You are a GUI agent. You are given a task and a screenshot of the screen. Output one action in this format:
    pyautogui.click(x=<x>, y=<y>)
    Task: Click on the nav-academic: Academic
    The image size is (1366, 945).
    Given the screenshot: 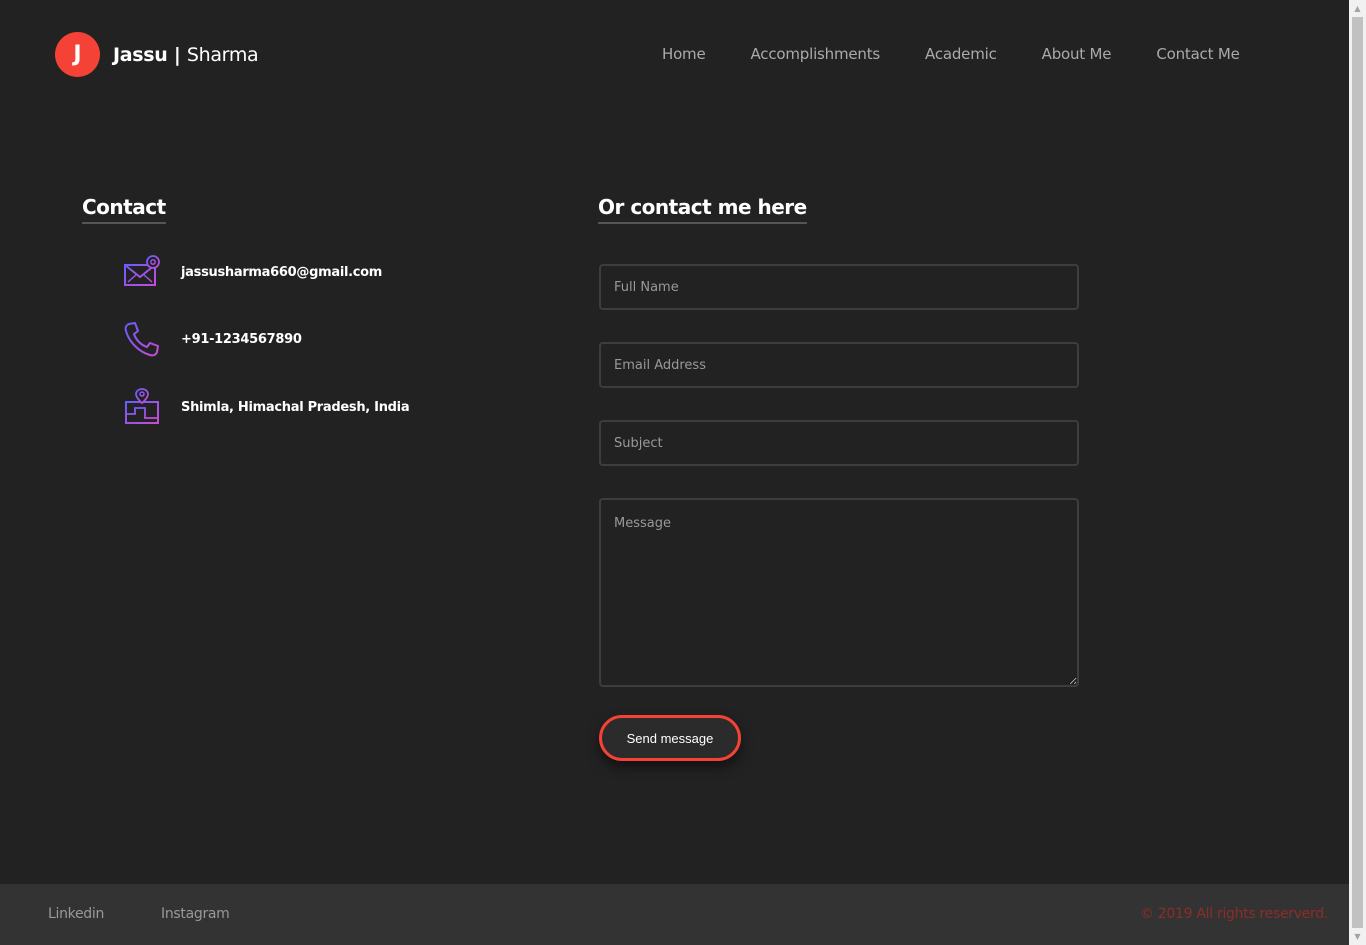 What is the action you would take?
    pyautogui.click(x=961, y=54)
    